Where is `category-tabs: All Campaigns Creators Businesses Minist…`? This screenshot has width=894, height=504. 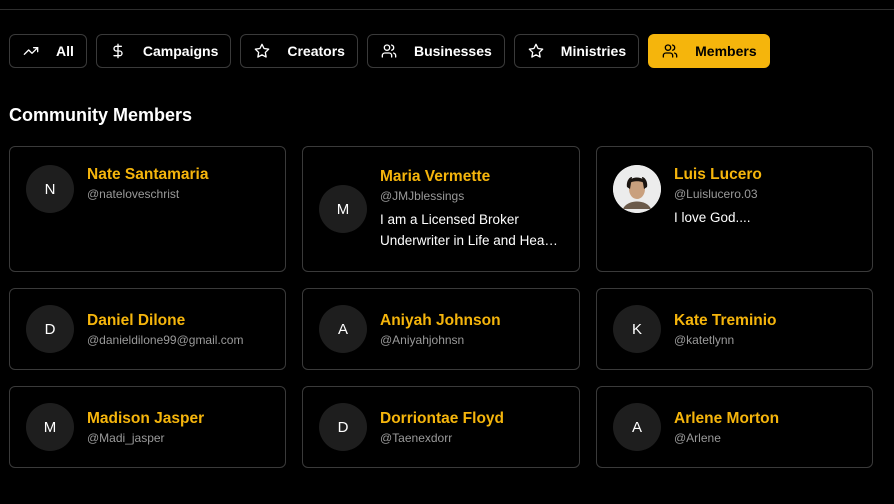
category-tabs: All Campaigns Creators Businesses Minist… is located at coordinates (389, 51).